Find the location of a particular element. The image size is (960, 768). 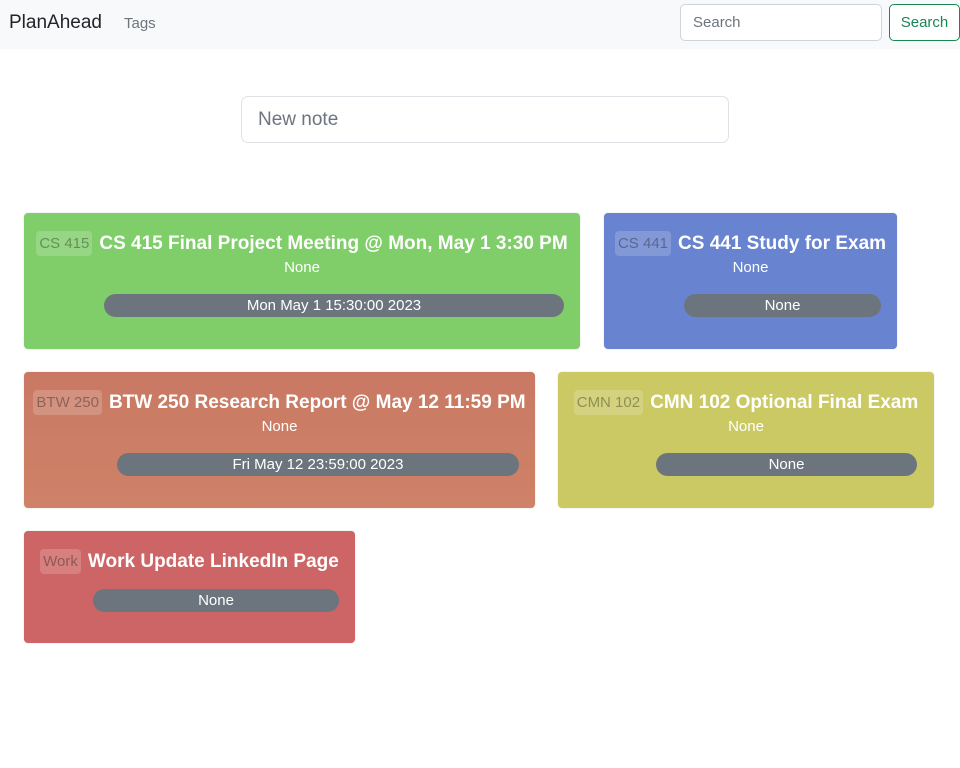

note-tag: CMN 102 is located at coordinates (608, 402).